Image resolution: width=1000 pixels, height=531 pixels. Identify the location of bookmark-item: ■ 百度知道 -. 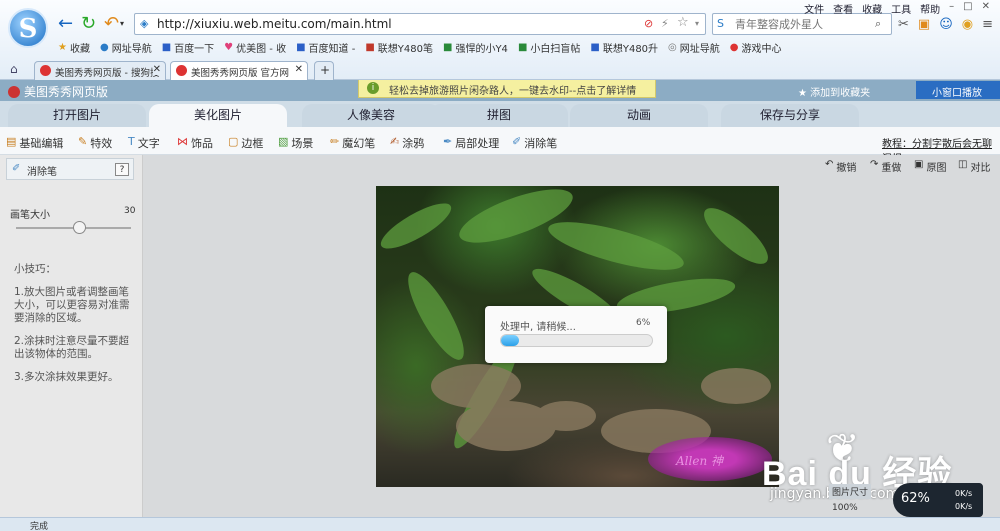
(325, 47).